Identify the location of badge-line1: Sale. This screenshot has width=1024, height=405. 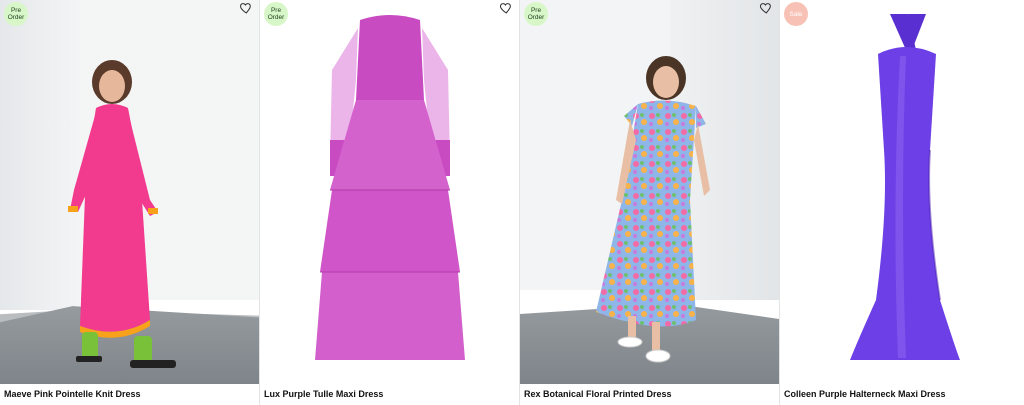
(796, 14).